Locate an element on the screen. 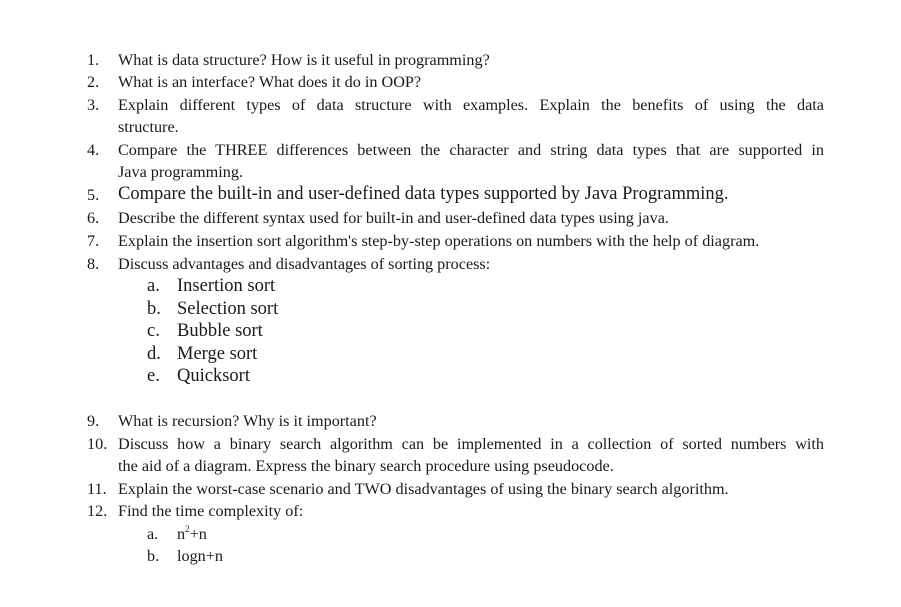 This screenshot has height=607, width=901. question-number: 9. is located at coordinates (93, 421).